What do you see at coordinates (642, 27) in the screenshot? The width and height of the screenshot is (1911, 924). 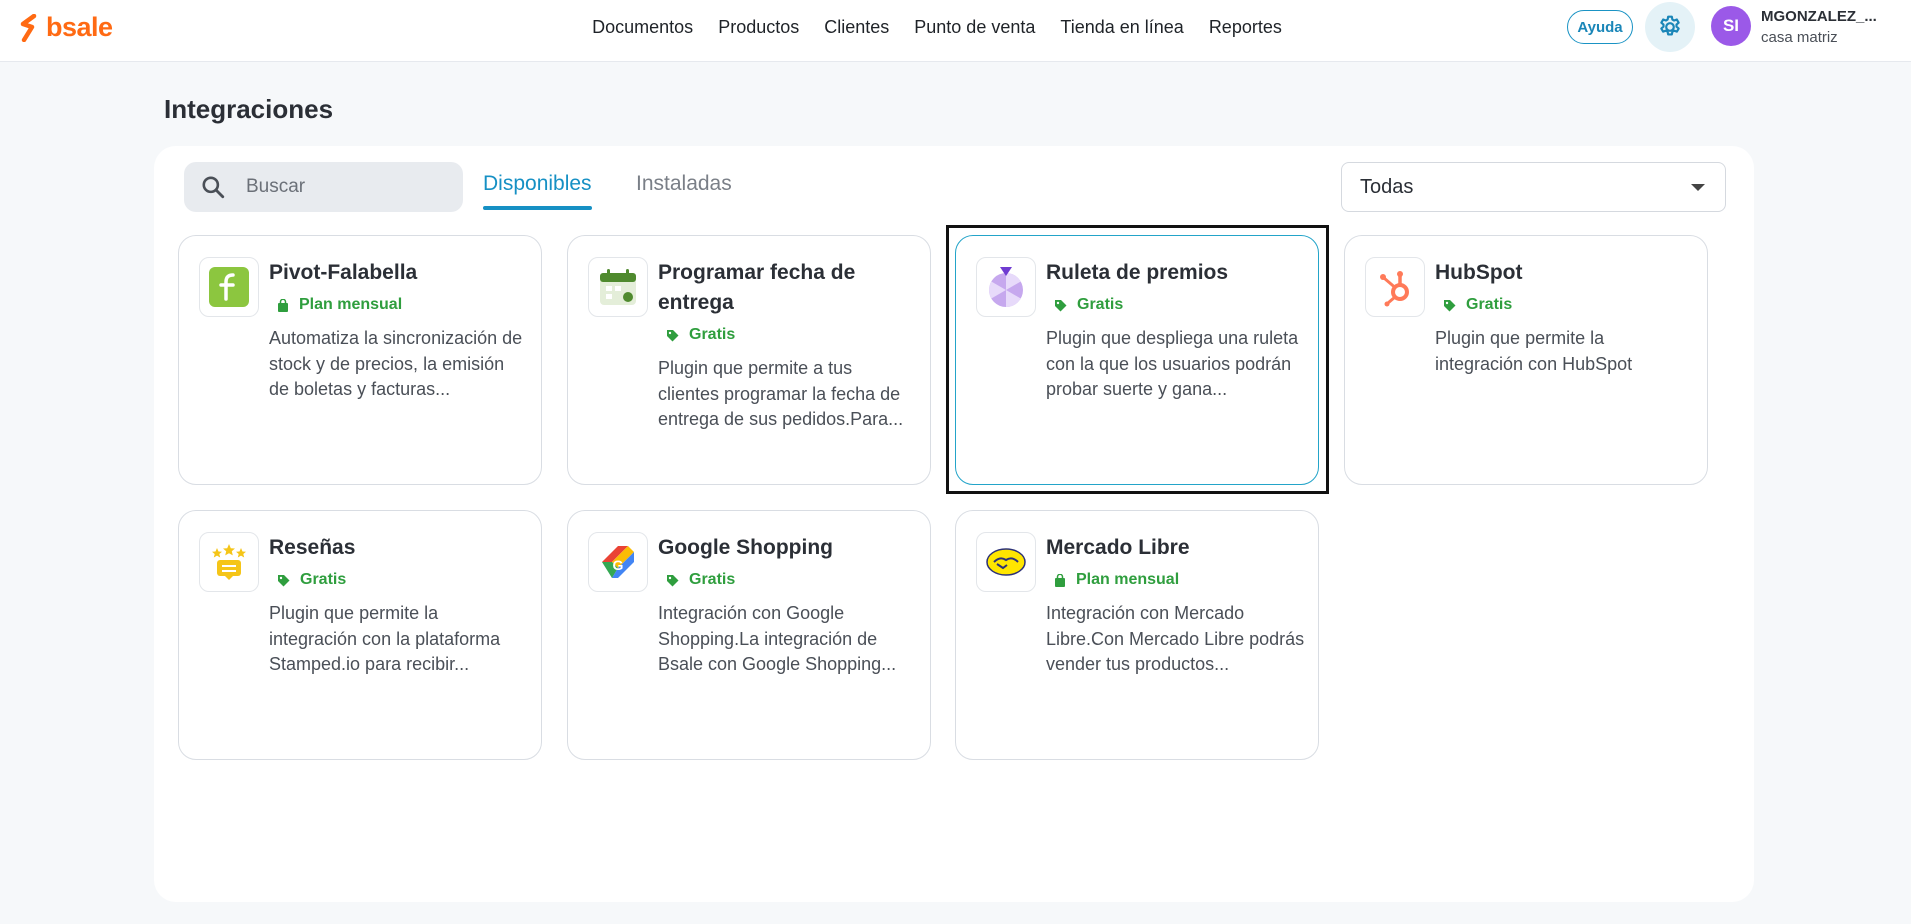 I see `nav-documentos: Documentos` at bounding box center [642, 27].